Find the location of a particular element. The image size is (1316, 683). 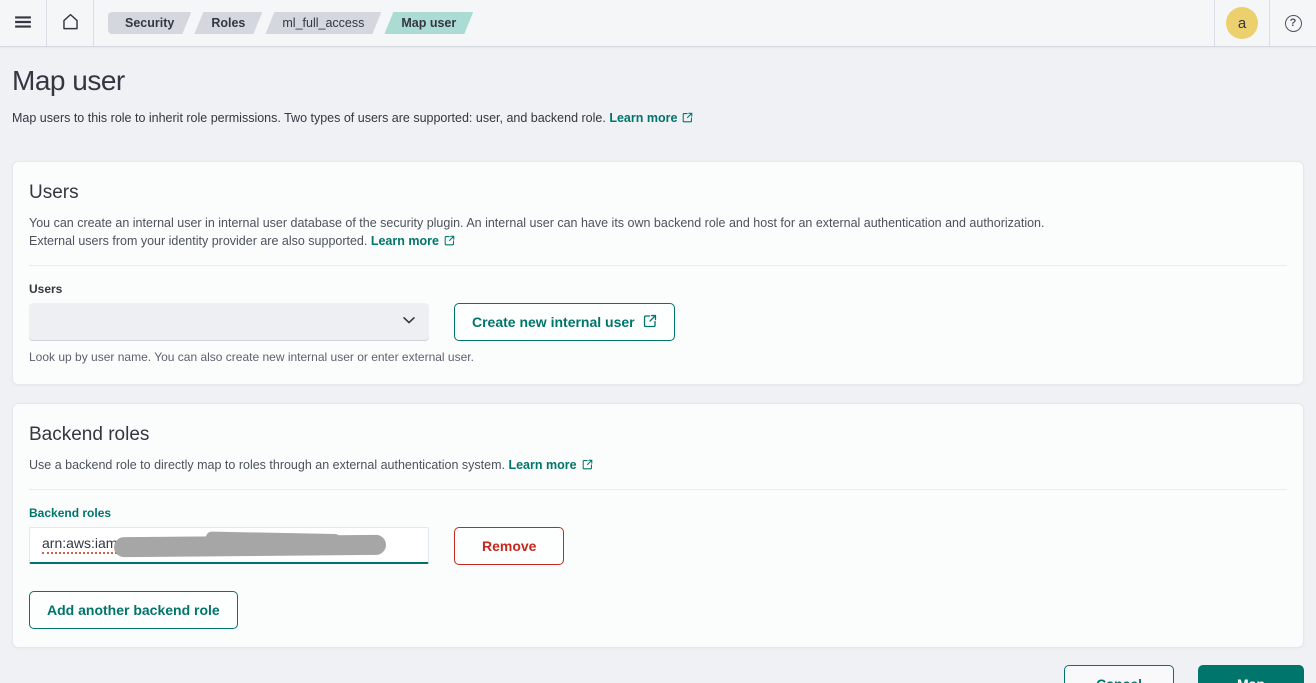

page-title: Map user is located at coordinates (68, 80).